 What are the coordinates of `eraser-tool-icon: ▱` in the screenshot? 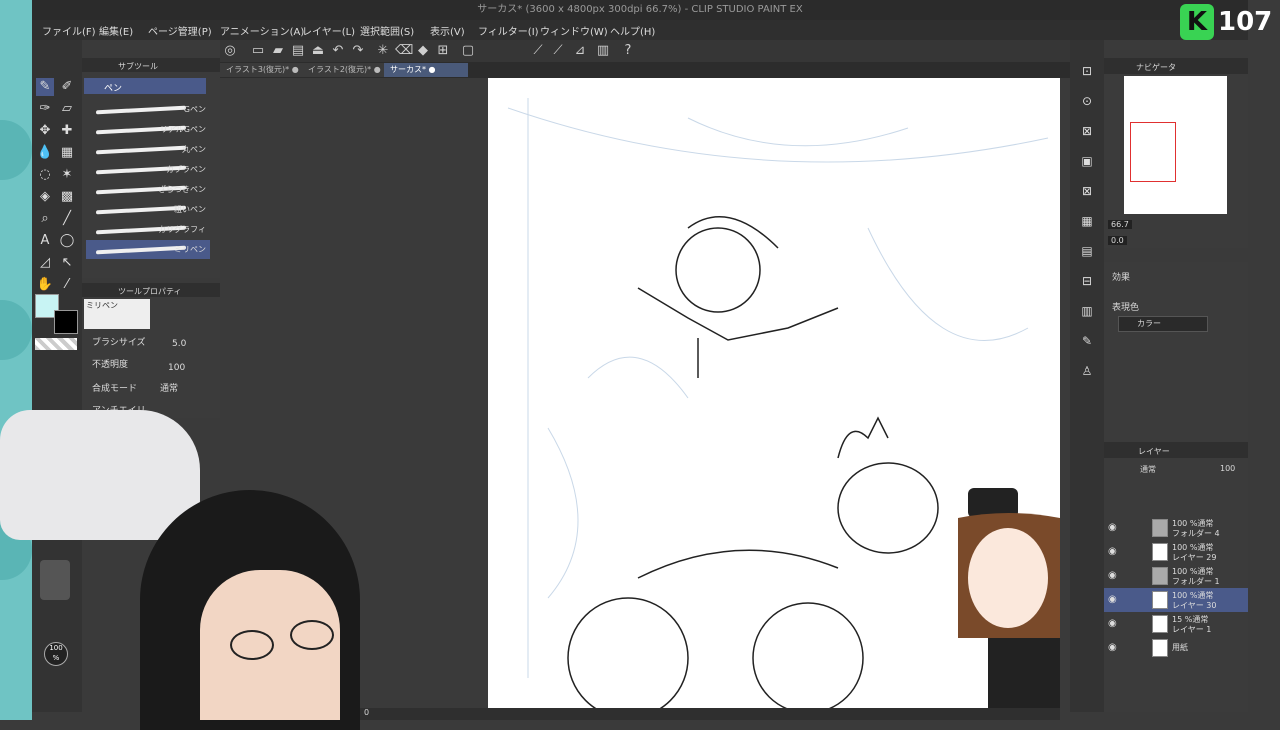 It's located at (67, 109).